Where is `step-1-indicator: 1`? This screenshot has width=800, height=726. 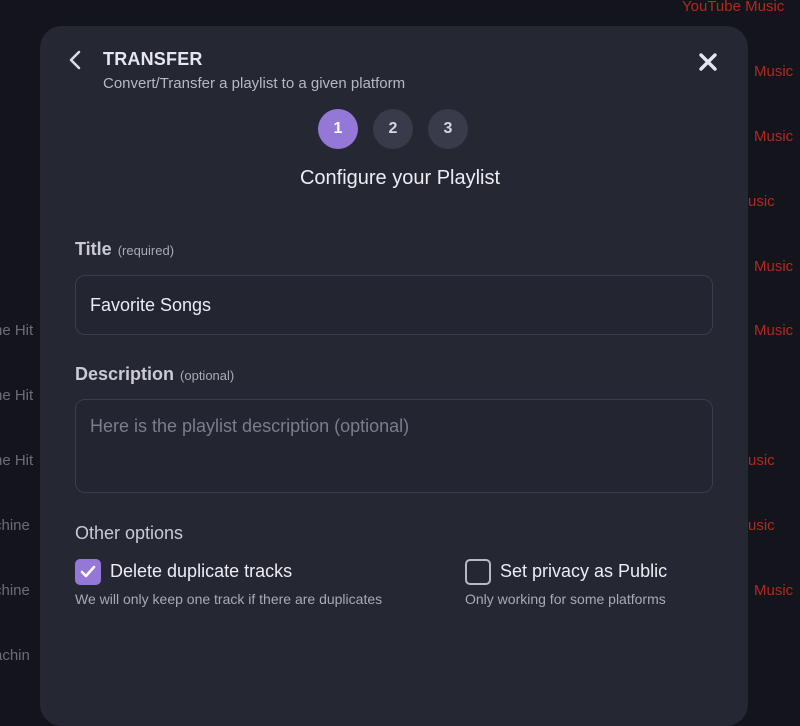
step-1-indicator: 1 is located at coordinates (338, 129).